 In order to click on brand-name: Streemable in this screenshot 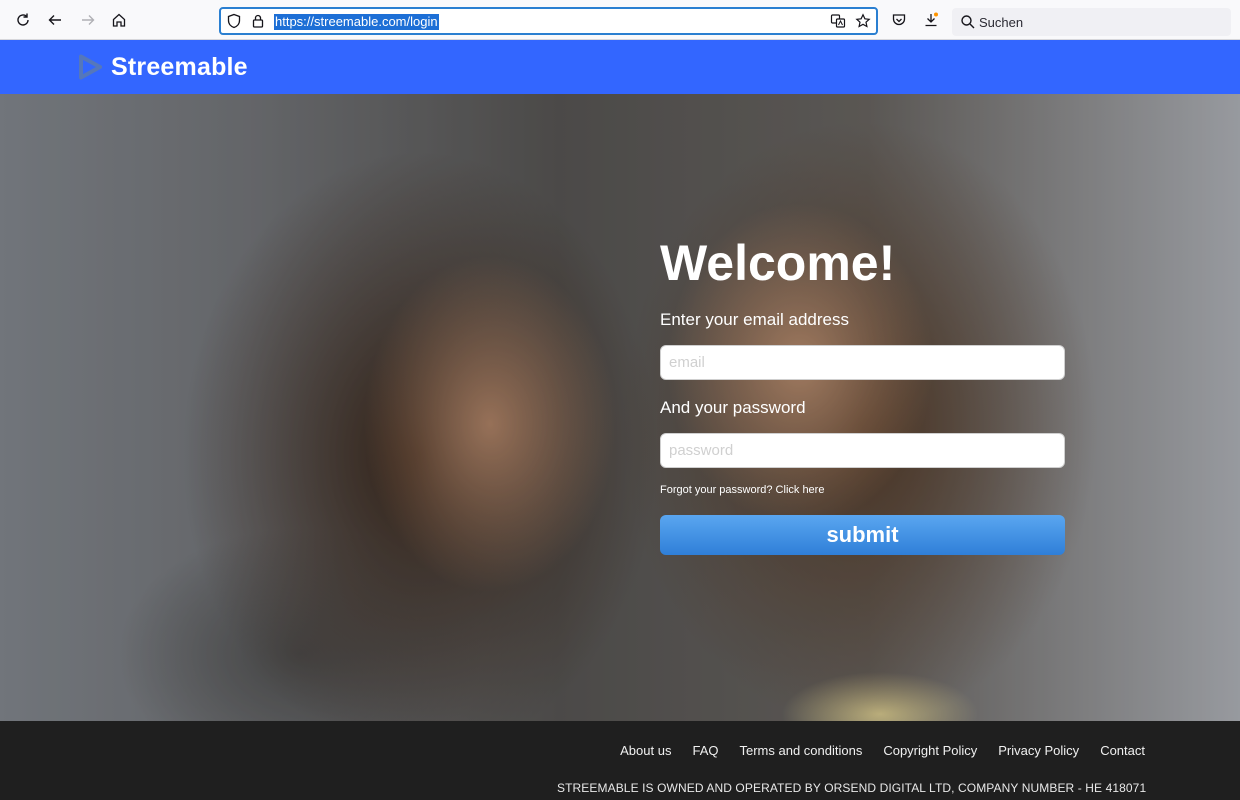, I will do `click(179, 67)`.